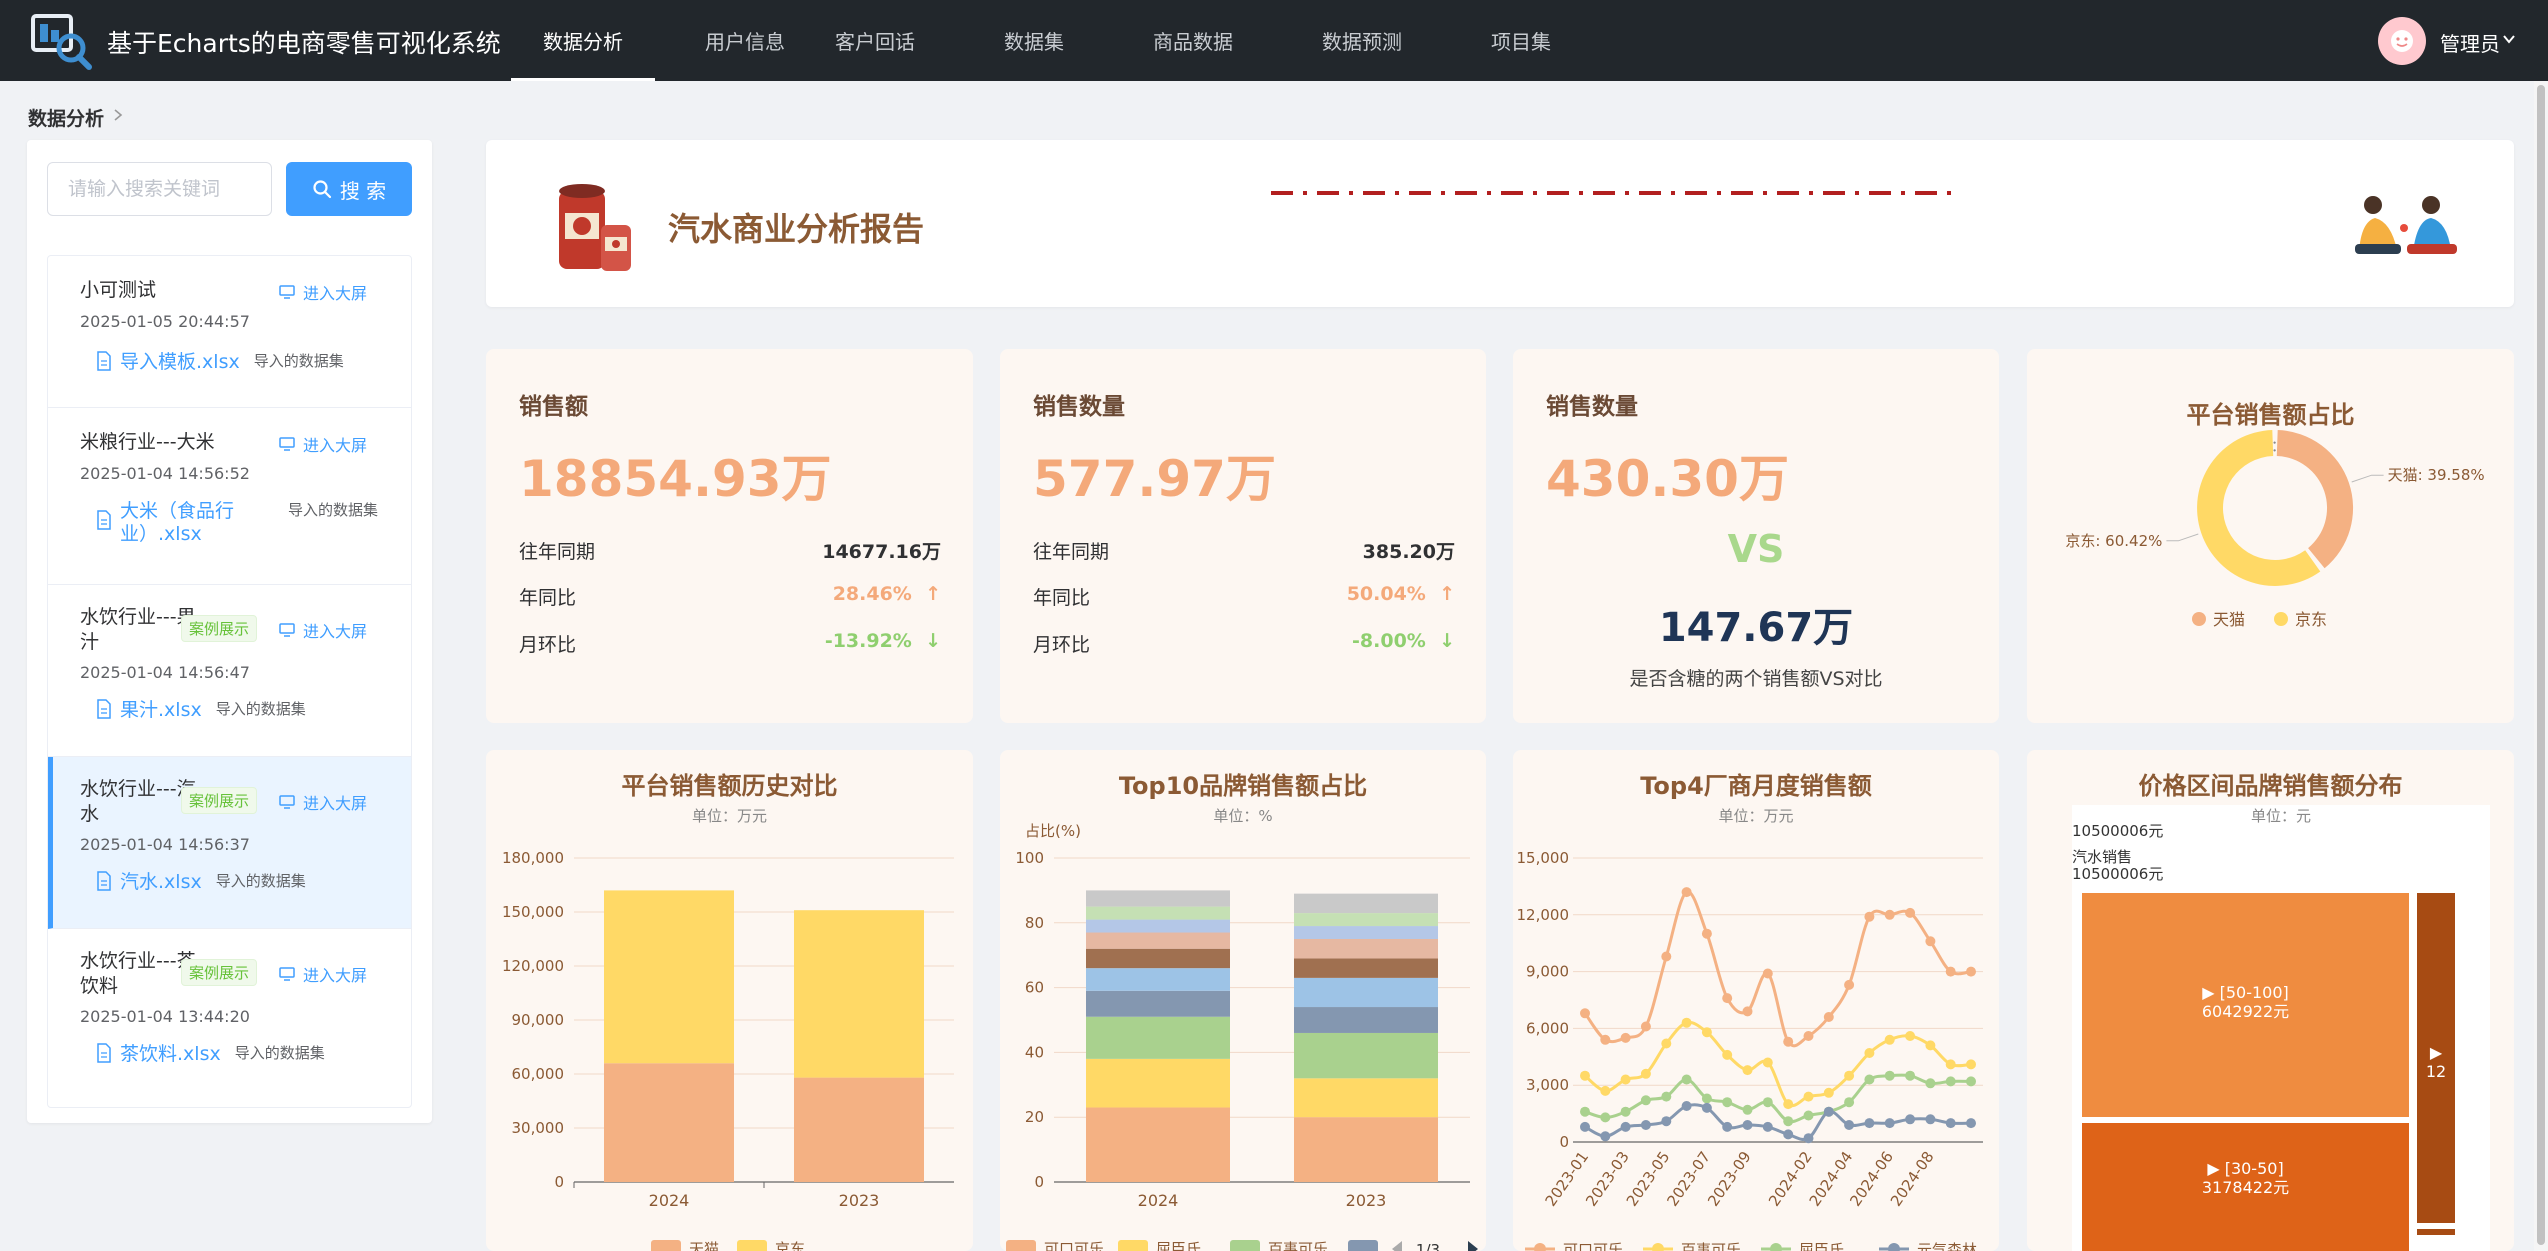 This screenshot has height=1251, width=2548. I want to click on y-axis-label: 占比(%), so click(1053, 831).